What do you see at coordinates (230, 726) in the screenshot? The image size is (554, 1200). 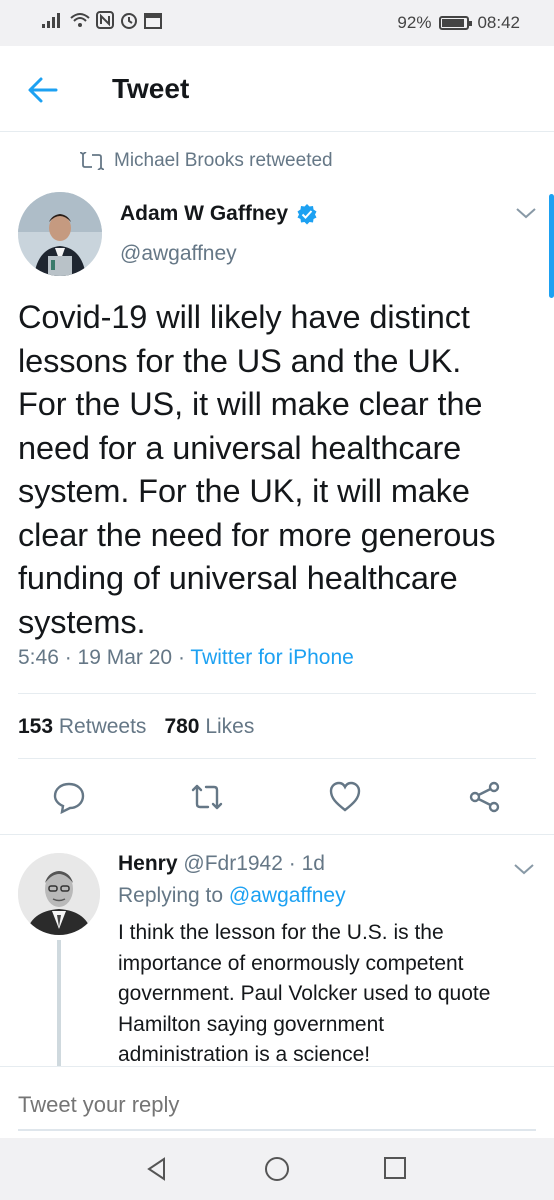 I see `likes-label: Likes` at bounding box center [230, 726].